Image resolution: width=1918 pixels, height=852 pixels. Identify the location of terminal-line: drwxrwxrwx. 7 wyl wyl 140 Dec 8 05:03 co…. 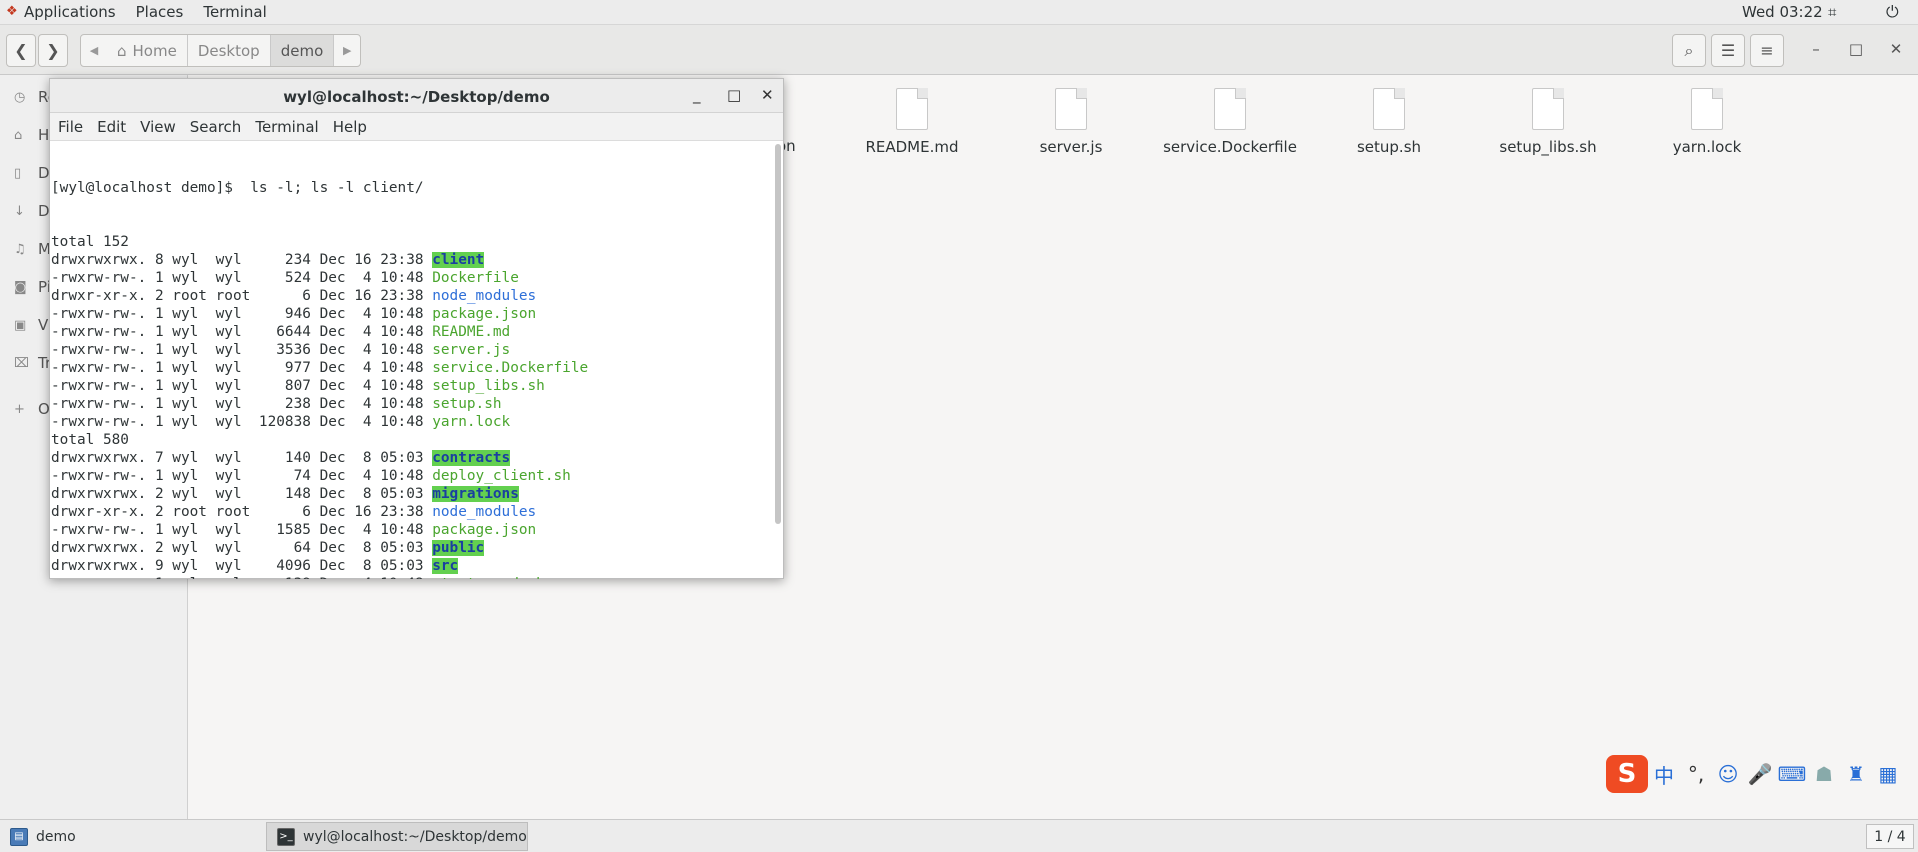
(412, 458).